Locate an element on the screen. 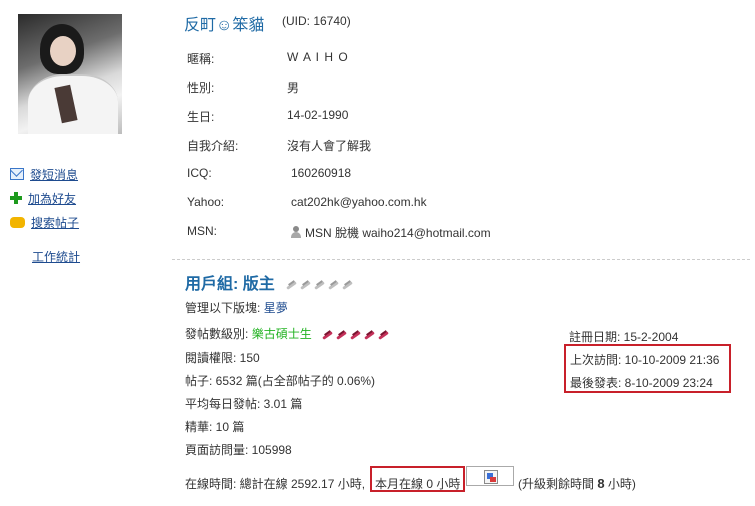 The image size is (755, 506). search-posts-link: 搜索帖子 is located at coordinates (44, 222).